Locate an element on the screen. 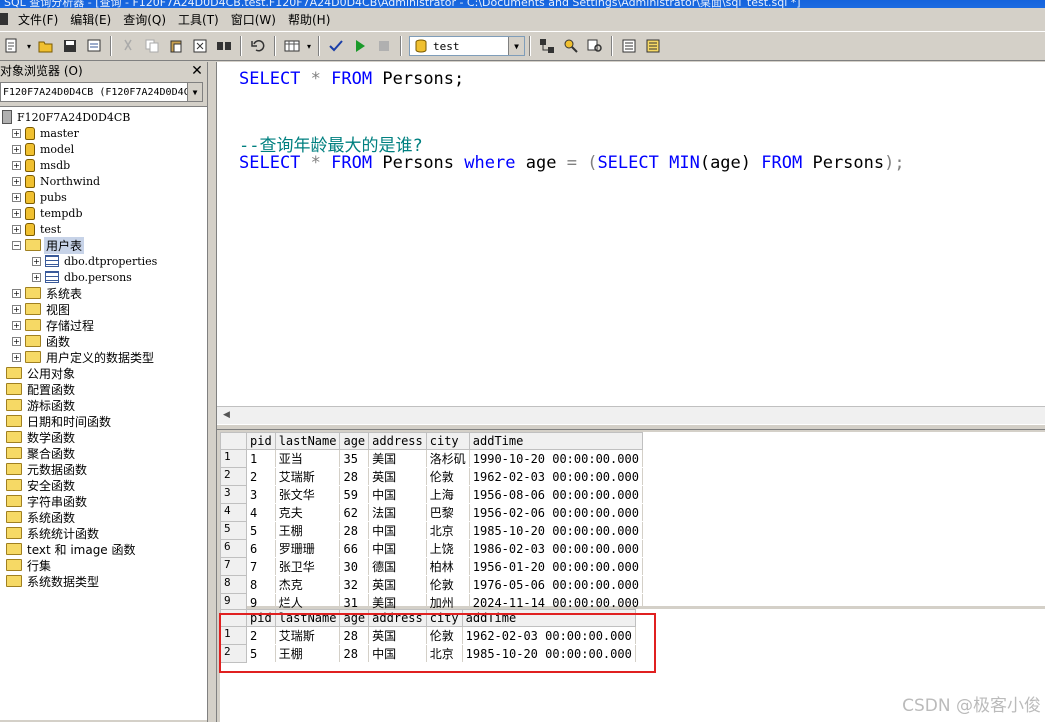 This screenshot has height=722, width=1045. menu-file: 文件(F) is located at coordinates (38, 19).